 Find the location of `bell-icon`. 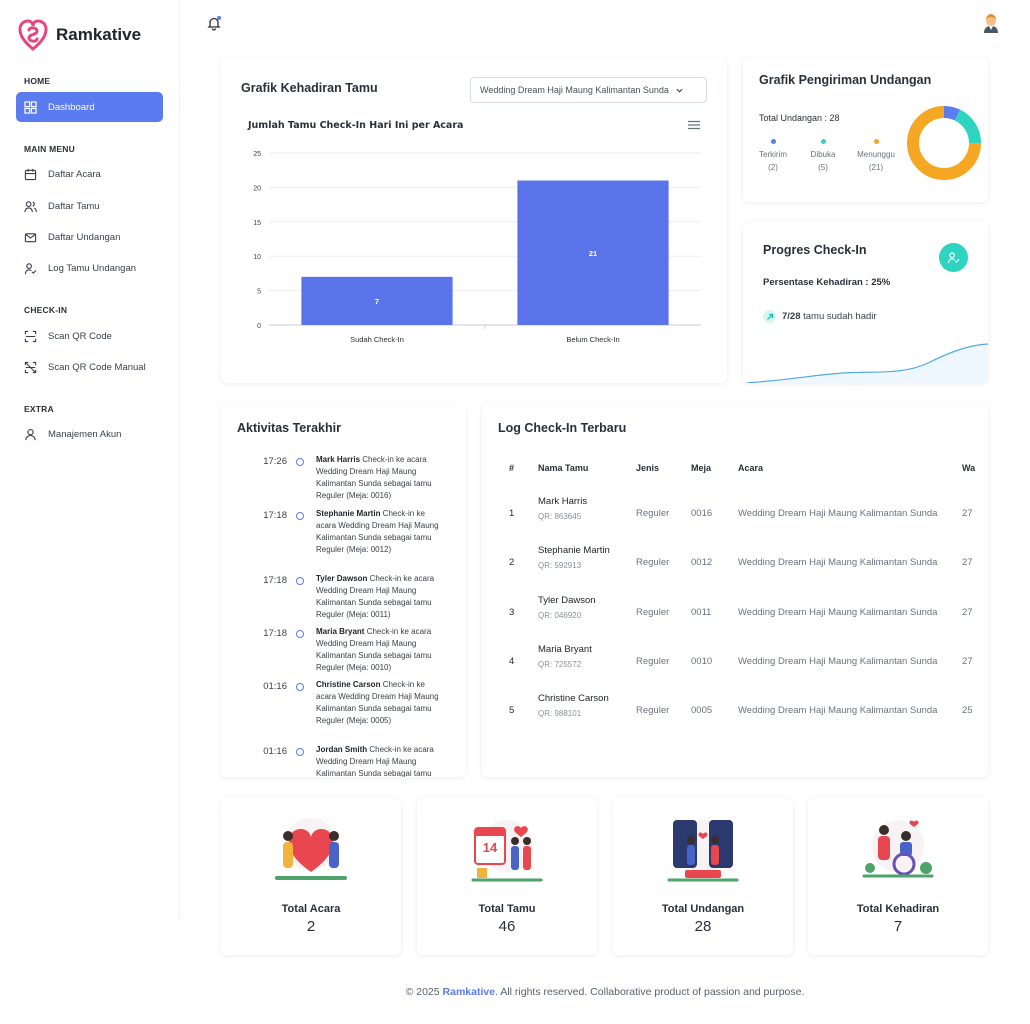

bell-icon is located at coordinates (214, 23).